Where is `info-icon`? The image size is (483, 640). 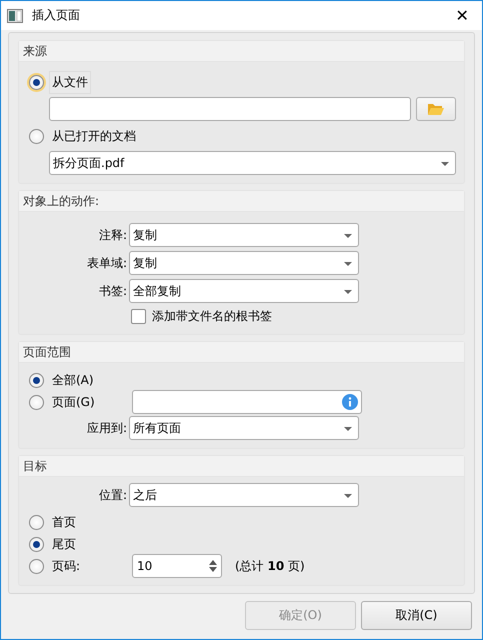 info-icon is located at coordinates (350, 402).